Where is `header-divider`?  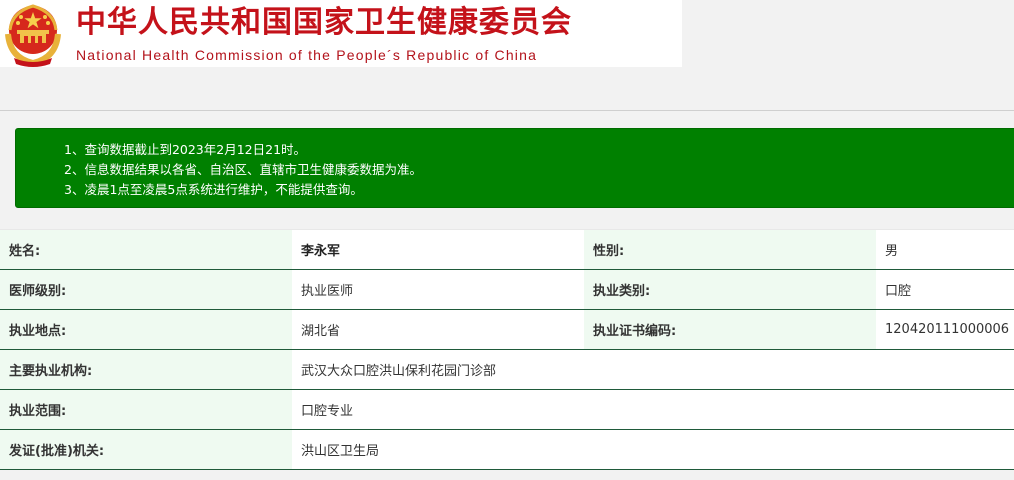 header-divider is located at coordinates (507, 110).